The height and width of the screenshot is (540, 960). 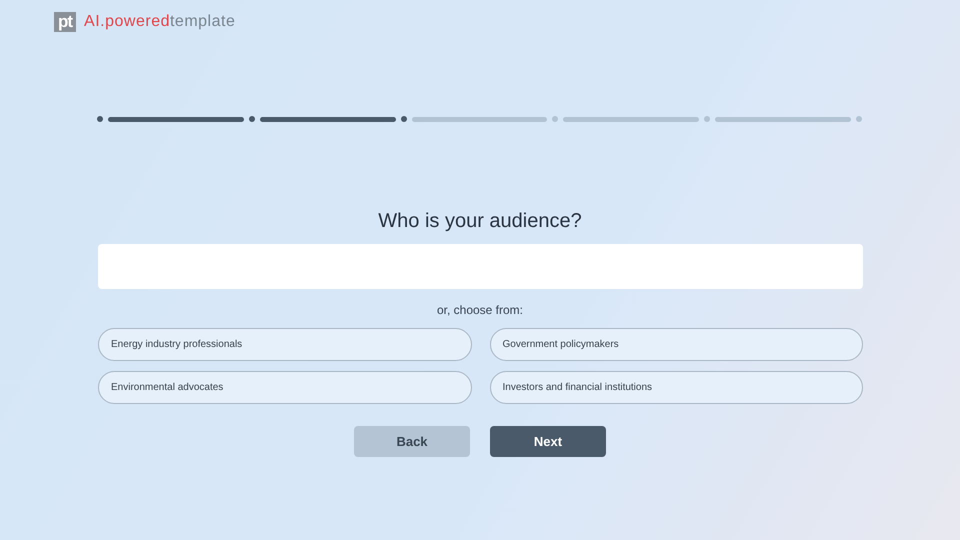 I want to click on choice-option: Environmental advocates, so click(x=285, y=387).